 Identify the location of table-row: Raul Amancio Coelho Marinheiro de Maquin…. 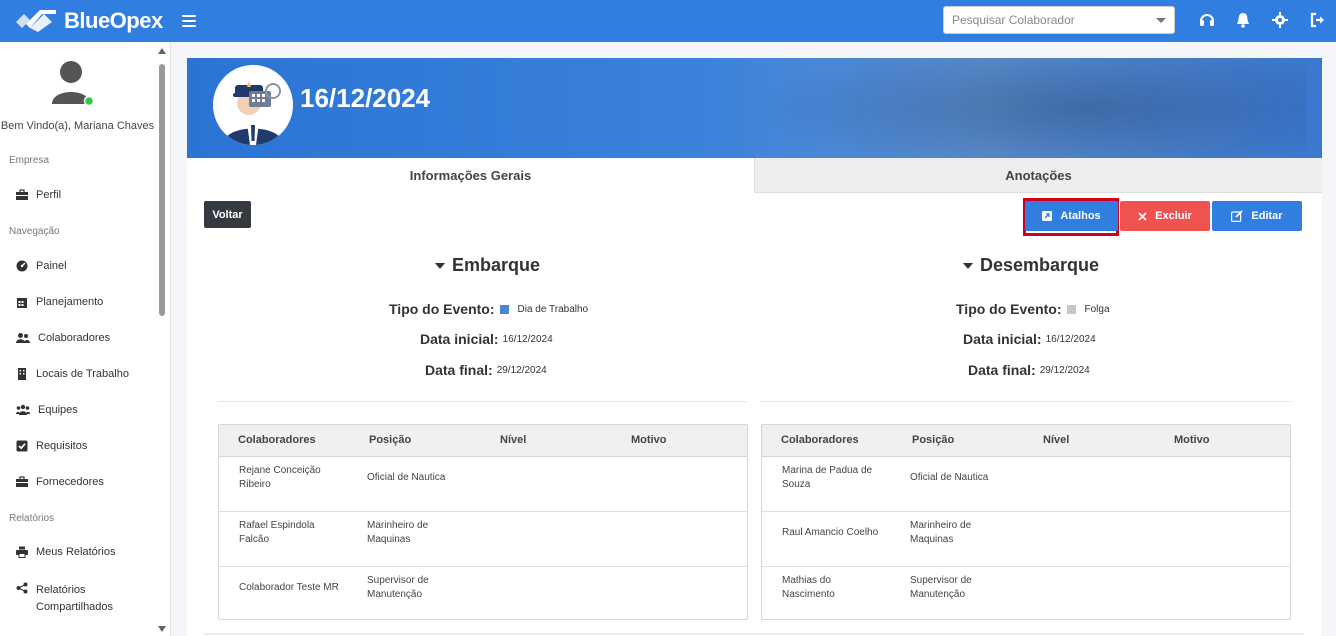
(1026, 539).